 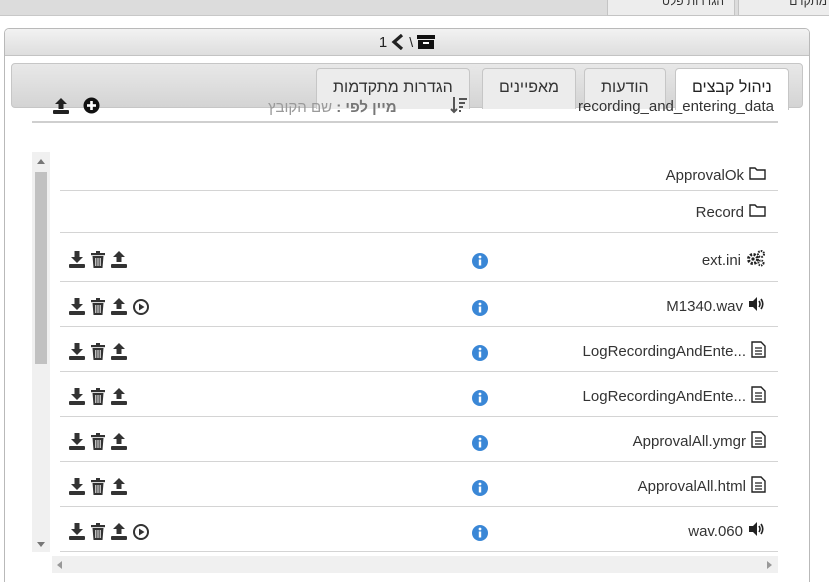 What do you see at coordinates (783, 8) in the screenshot?
I see `outer-tab-advanced: מתקדם` at bounding box center [783, 8].